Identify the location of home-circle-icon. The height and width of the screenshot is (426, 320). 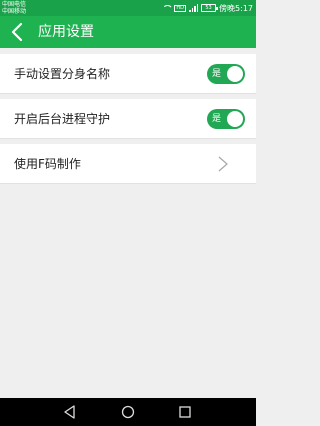
(128, 412).